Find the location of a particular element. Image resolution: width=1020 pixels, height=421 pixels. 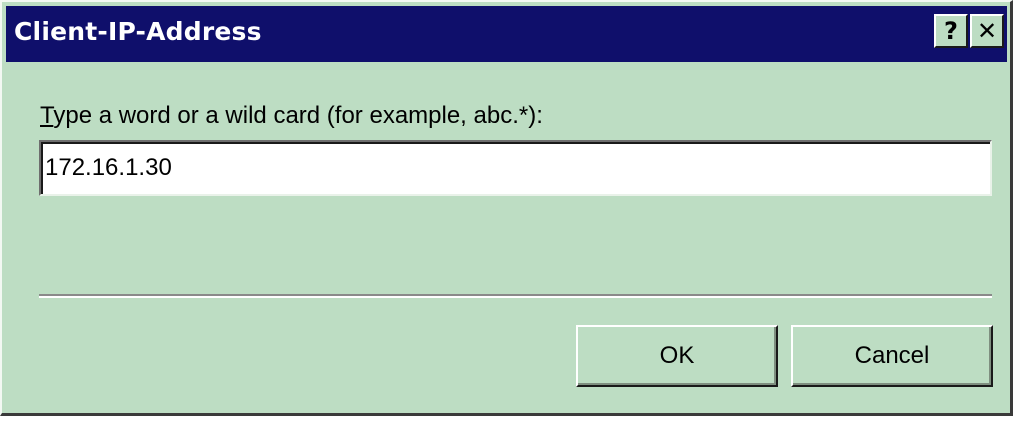

dialog-title: Client-IP-Address is located at coordinates (138, 31).